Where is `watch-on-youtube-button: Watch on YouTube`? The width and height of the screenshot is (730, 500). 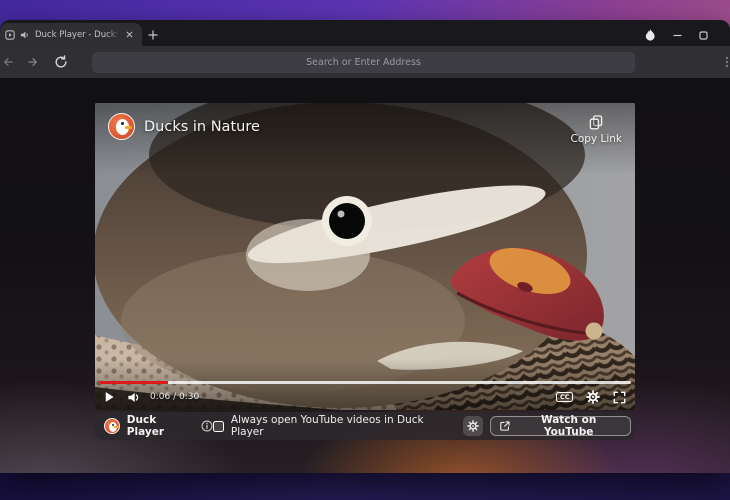 watch-on-youtube-button: Watch on YouTube is located at coordinates (560, 426).